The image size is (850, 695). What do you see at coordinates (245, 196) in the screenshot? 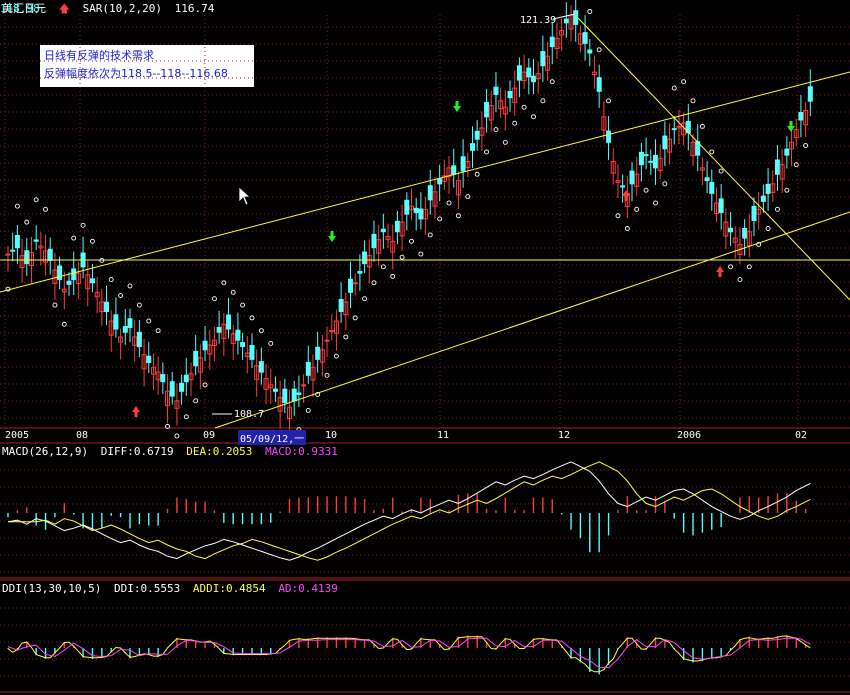
I see `mouse-cursor-icon` at bounding box center [245, 196].